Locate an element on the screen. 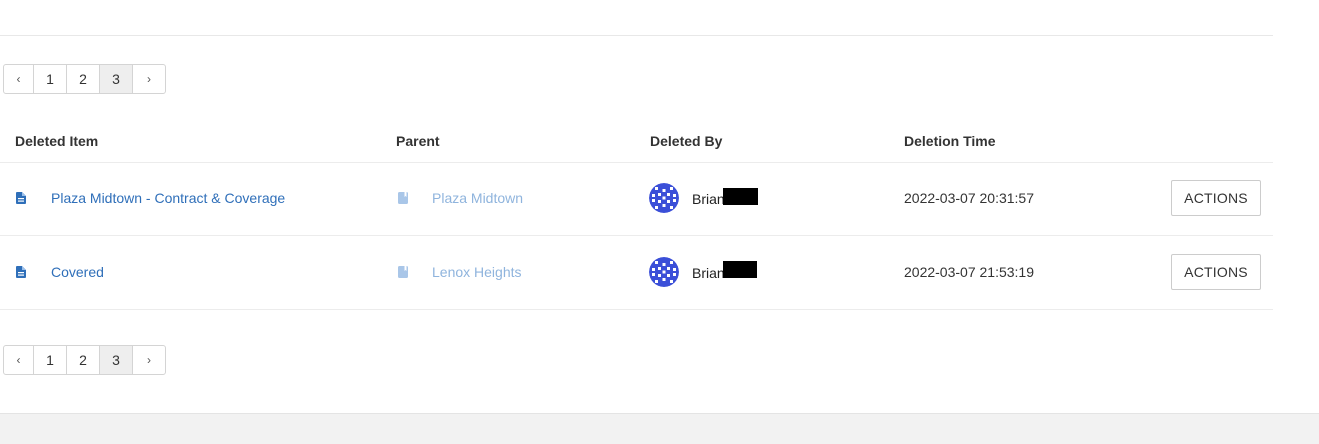  deletion-time: 2022-03-07 20:31:57 is located at coordinates (969, 198).